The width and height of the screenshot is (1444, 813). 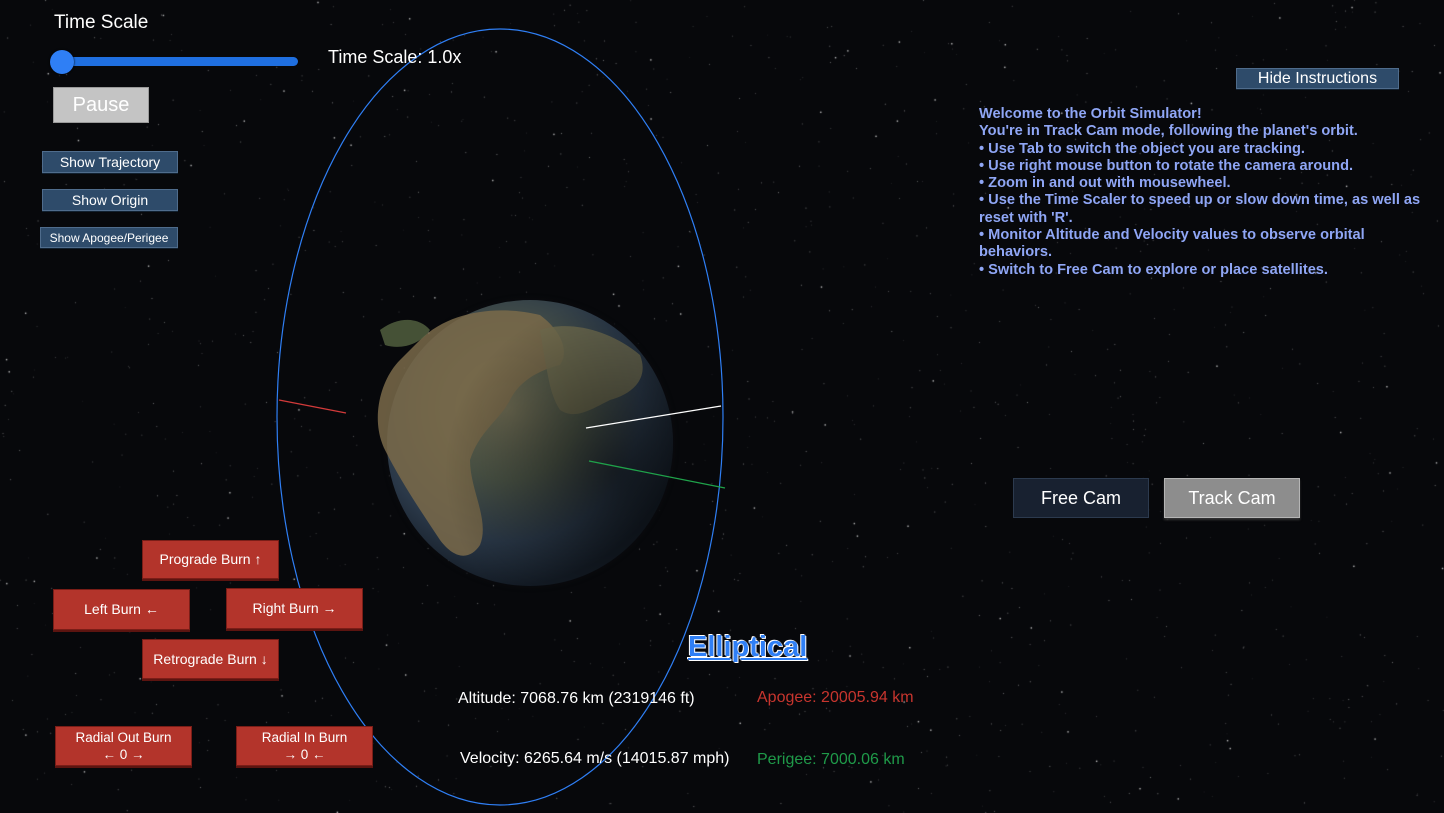 I want to click on right-burn-button: Right Burn →, so click(x=294, y=608).